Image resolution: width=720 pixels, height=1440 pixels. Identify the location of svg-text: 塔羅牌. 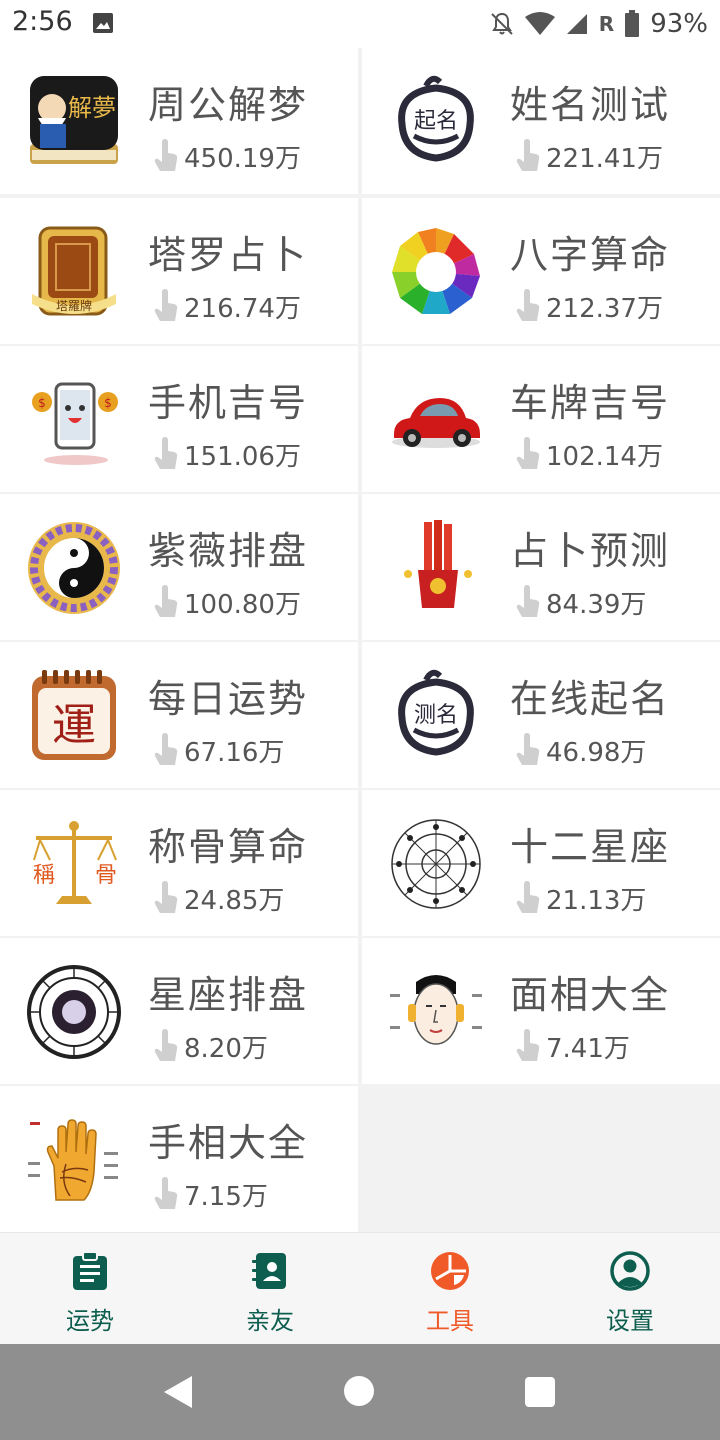
(74, 306).